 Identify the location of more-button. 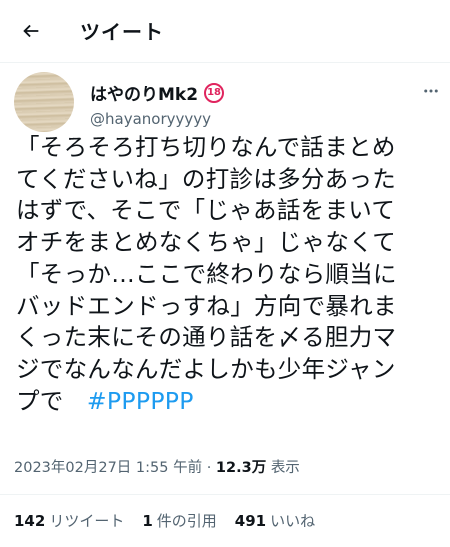
(431, 91).